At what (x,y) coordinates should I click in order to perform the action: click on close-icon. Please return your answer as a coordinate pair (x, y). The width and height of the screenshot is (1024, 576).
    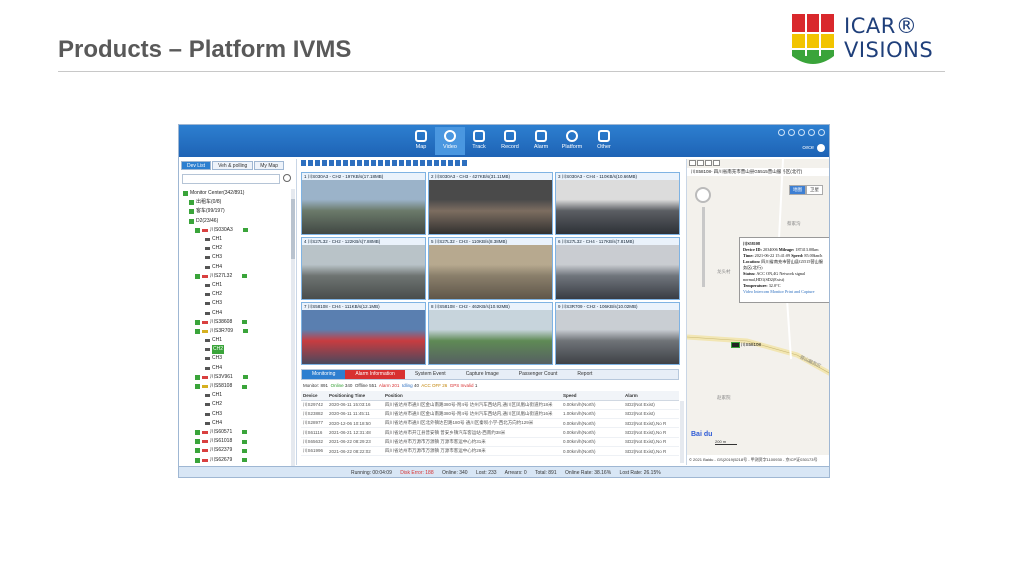
    Looking at the image, I should click on (821, 132).